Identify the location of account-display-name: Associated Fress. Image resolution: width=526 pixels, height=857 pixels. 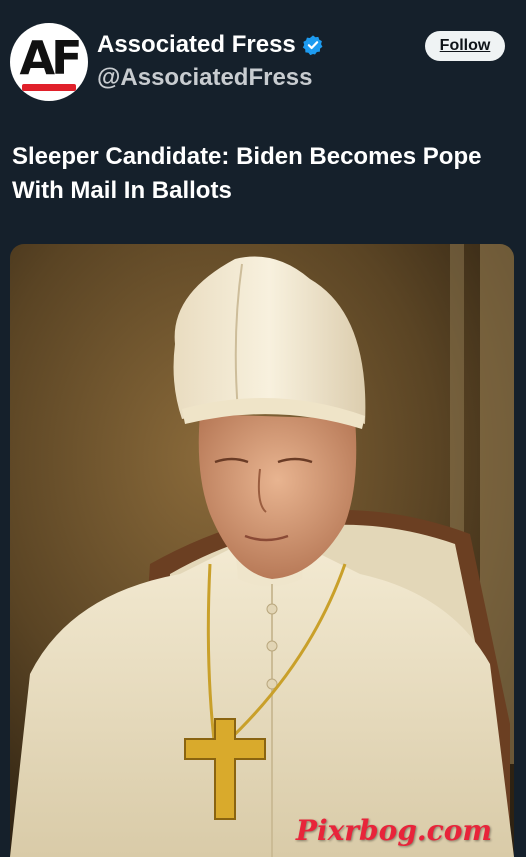
(210, 45).